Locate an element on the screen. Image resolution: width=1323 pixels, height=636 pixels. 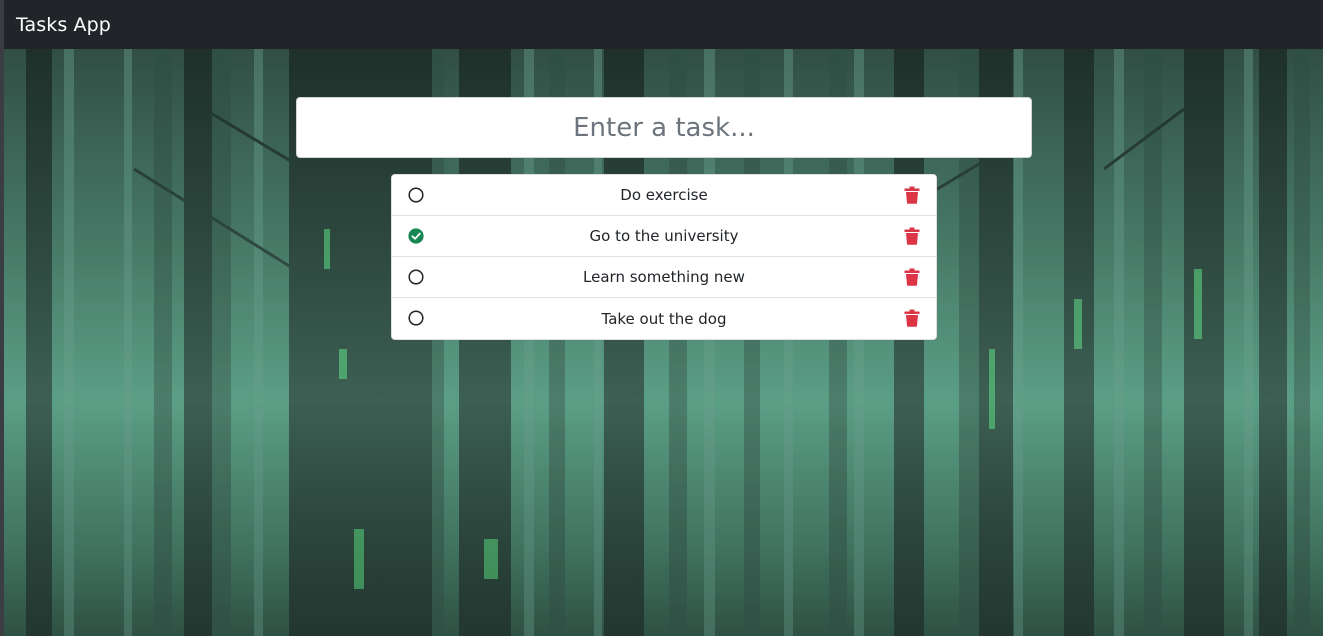
task-text: Do exercise is located at coordinates (664, 195).